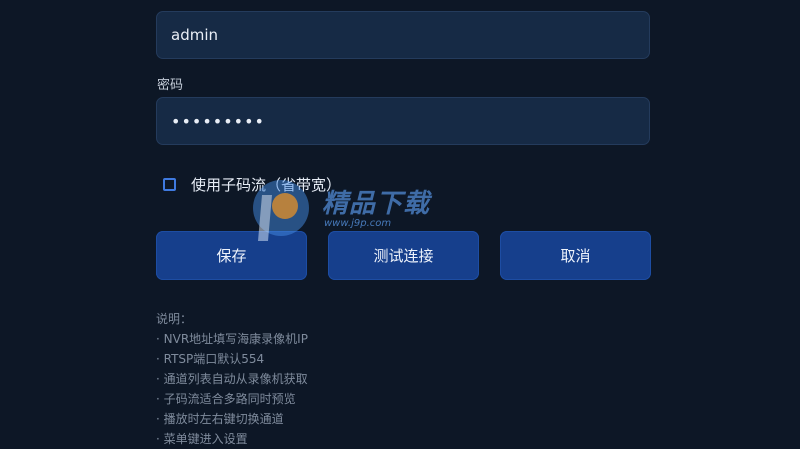 The image size is (800, 449). I want to click on instruction-item: · 通道列表自动从录像机获取, so click(232, 379).